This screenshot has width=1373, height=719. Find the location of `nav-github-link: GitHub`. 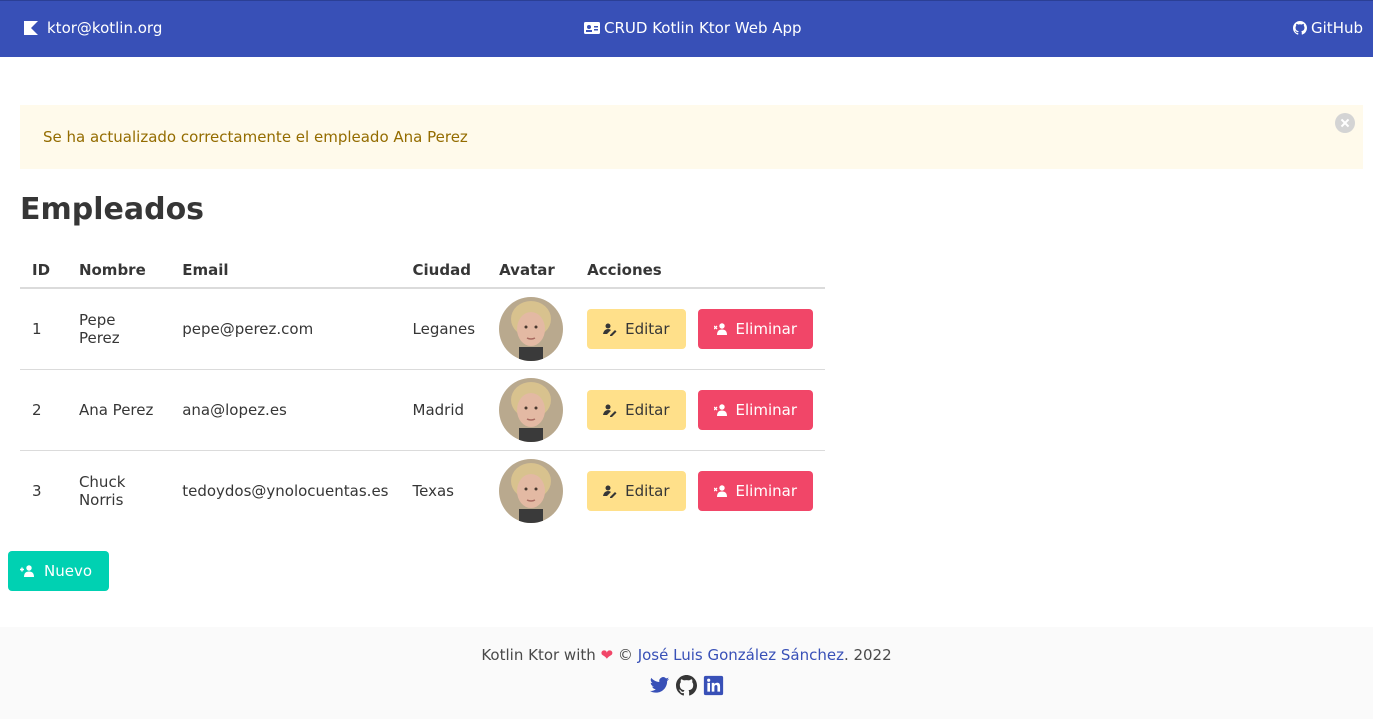

nav-github-link: GitHub is located at coordinates (1328, 28).